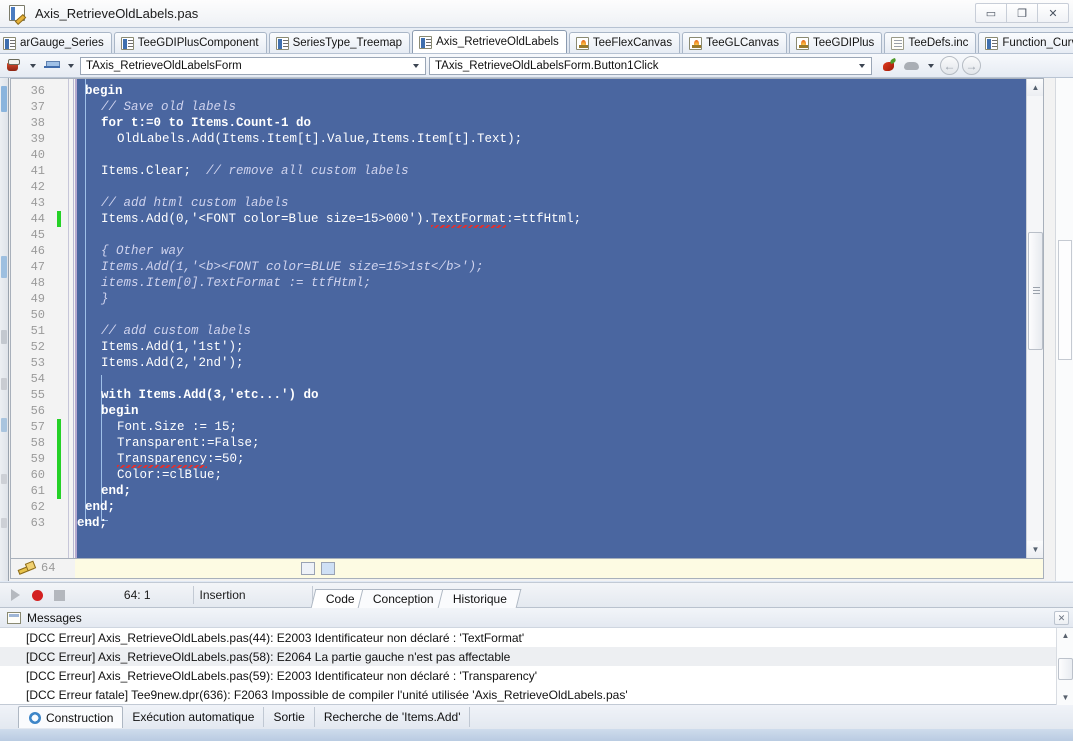 This screenshot has width=1073, height=741. What do you see at coordinates (37, 427) in the screenshot?
I see `line-number: 57` at bounding box center [37, 427].